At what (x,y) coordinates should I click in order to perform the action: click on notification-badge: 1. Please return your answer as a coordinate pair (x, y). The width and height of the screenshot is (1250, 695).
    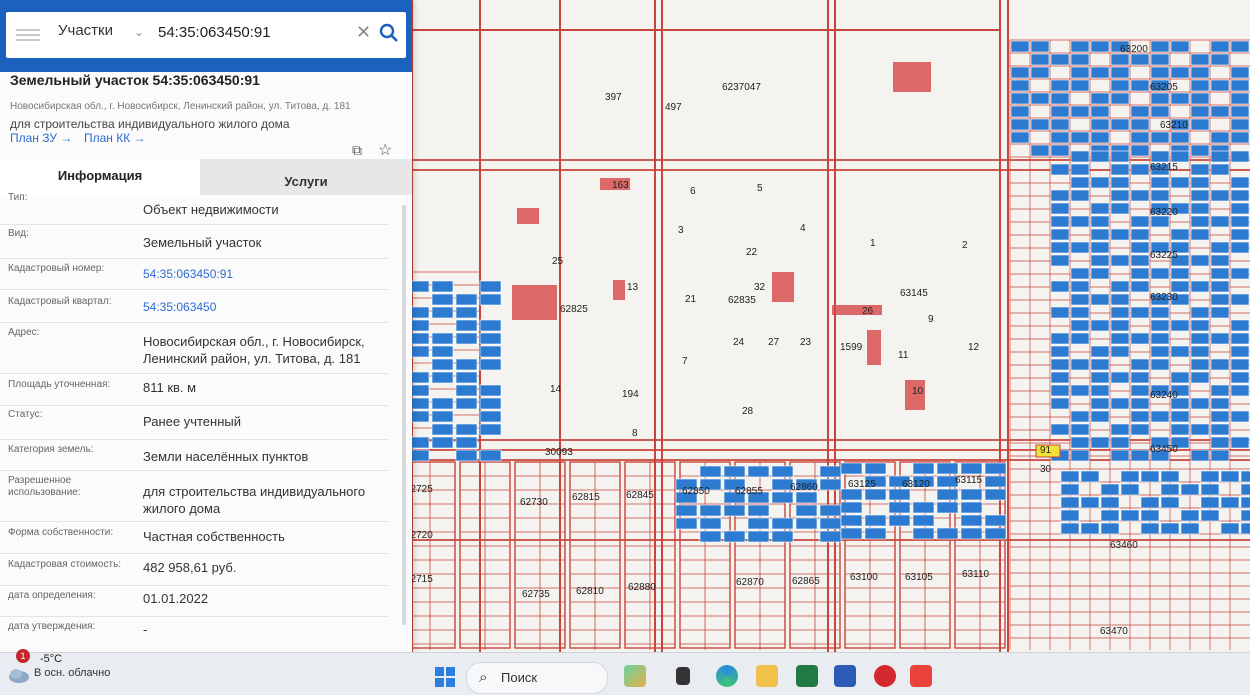
    Looking at the image, I should click on (23, 656).